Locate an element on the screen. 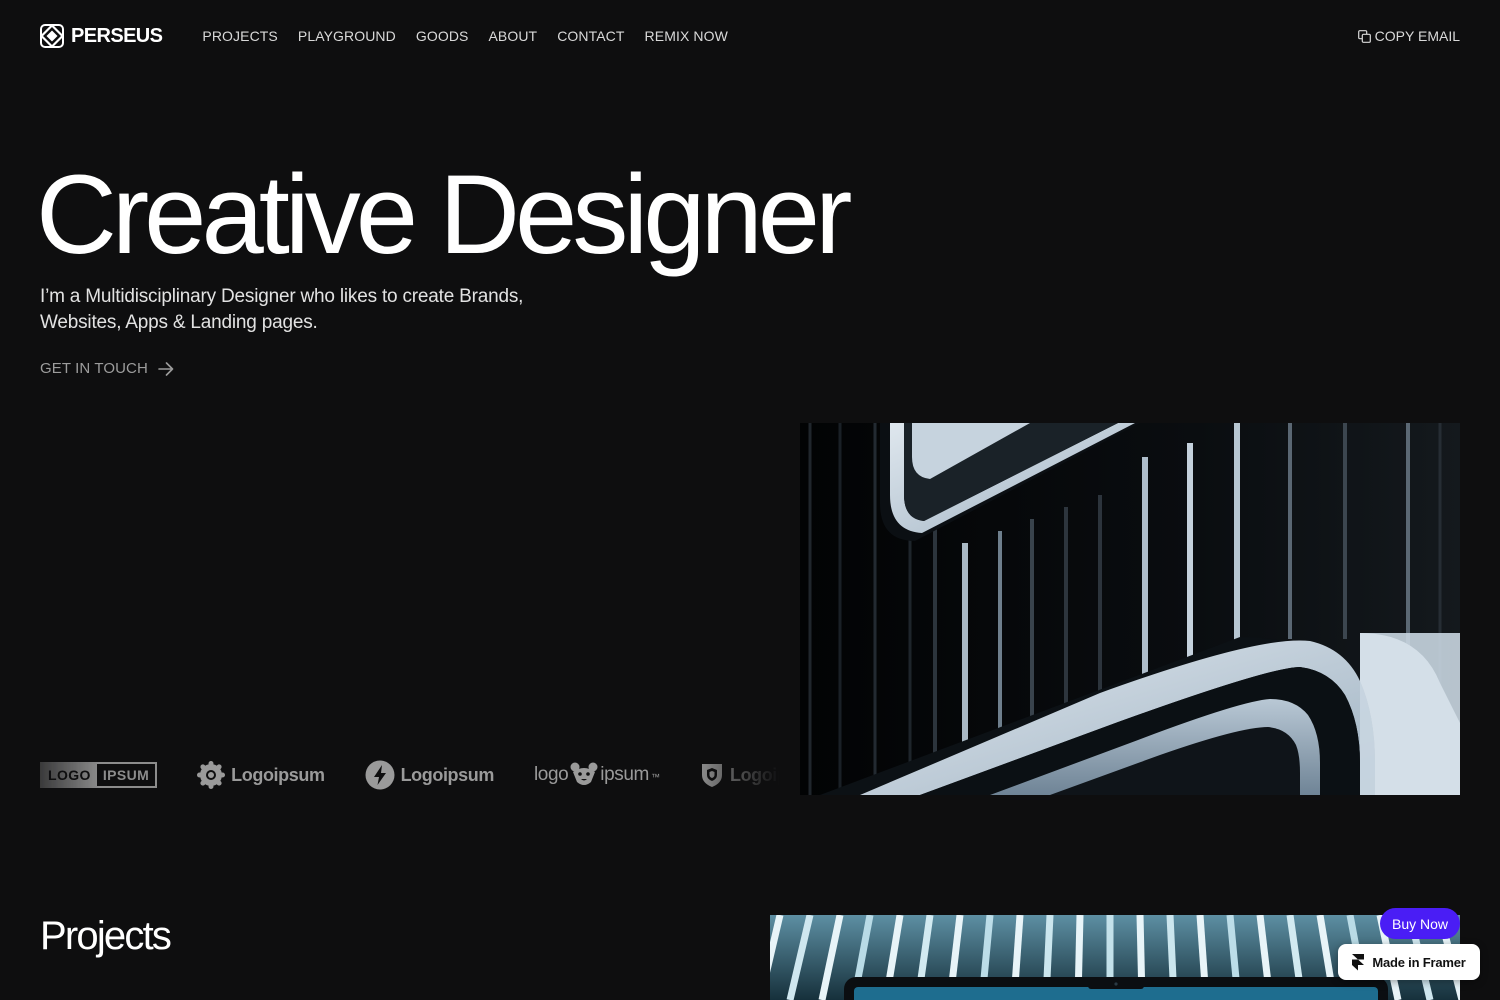  projects-heading: Projects is located at coordinates (106, 936).